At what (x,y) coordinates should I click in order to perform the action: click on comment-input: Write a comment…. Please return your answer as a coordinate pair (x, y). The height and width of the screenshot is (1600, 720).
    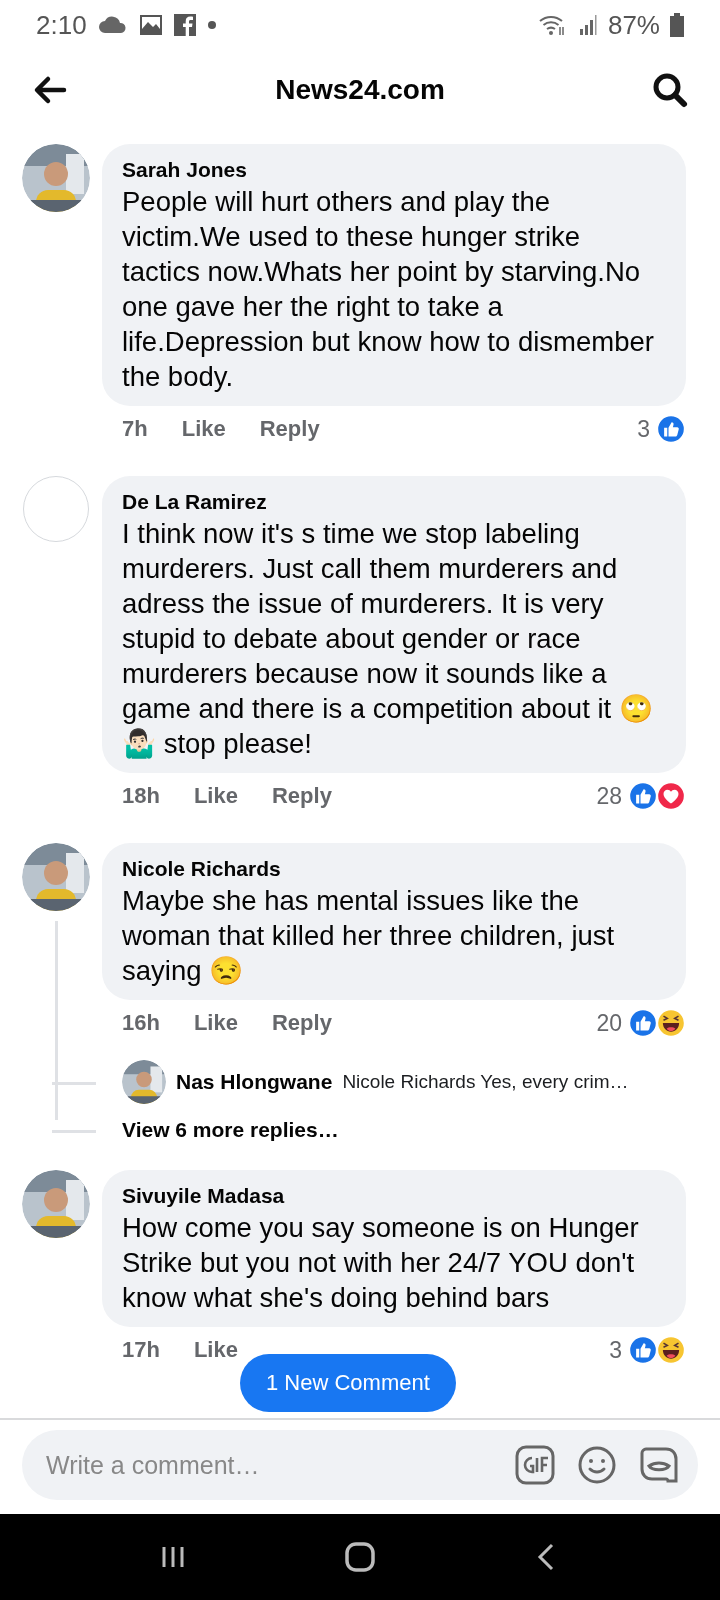
    Looking at the image, I should click on (269, 1465).